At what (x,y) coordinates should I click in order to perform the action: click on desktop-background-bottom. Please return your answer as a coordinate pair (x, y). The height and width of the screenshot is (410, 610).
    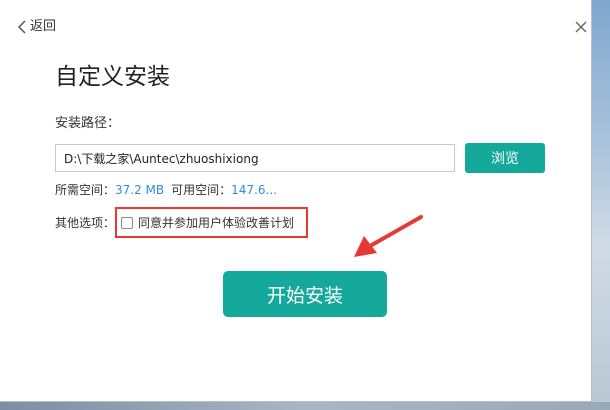
    Looking at the image, I should click on (305, 406).